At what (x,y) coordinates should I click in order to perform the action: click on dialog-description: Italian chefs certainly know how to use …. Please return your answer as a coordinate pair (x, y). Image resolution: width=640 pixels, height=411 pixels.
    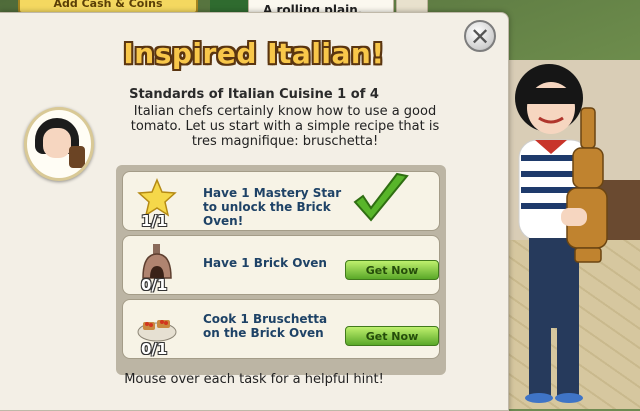
    Looking at the image, I should click on (285, 126).